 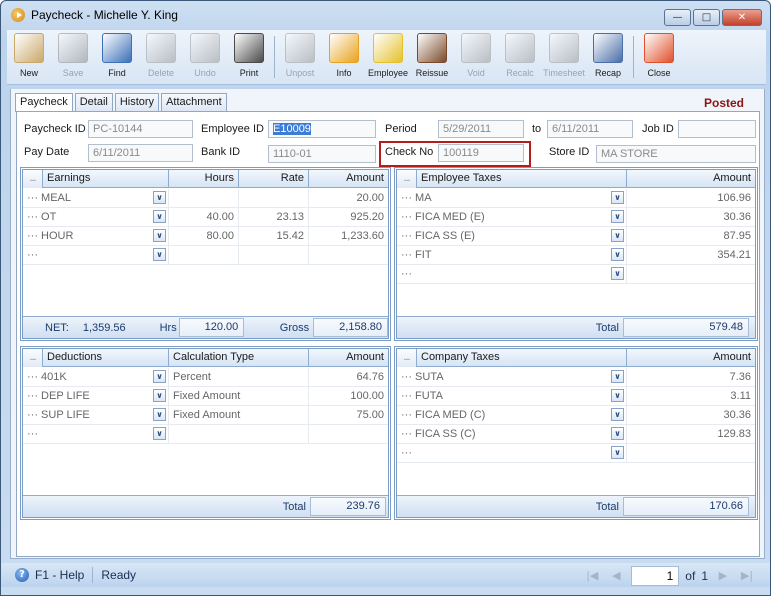 I want to click on employee-taxes-name-cell: ··· MA, so click(x=512, y=198).